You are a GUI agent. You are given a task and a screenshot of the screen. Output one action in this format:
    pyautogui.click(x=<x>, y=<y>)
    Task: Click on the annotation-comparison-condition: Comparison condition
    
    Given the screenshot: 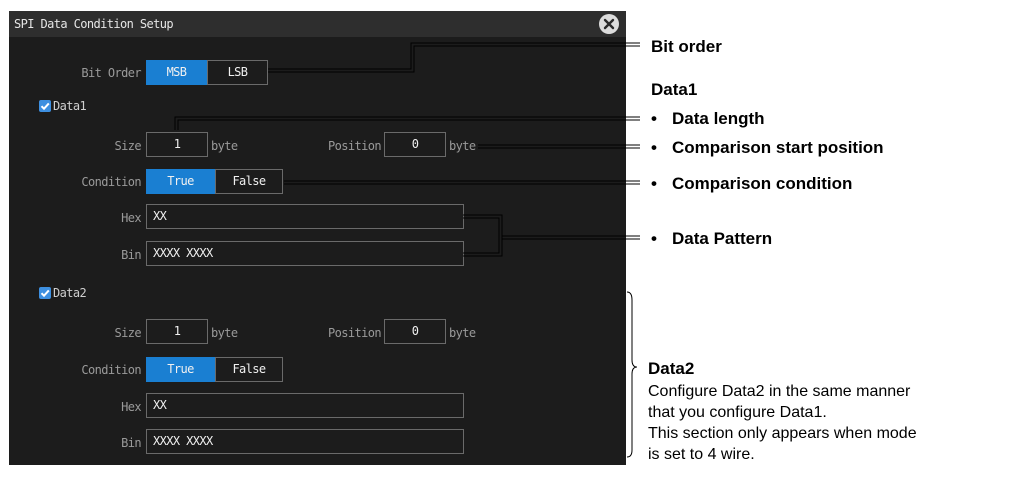 What is the action you would take?
    pyautogui.click(x=762, y=183)
    